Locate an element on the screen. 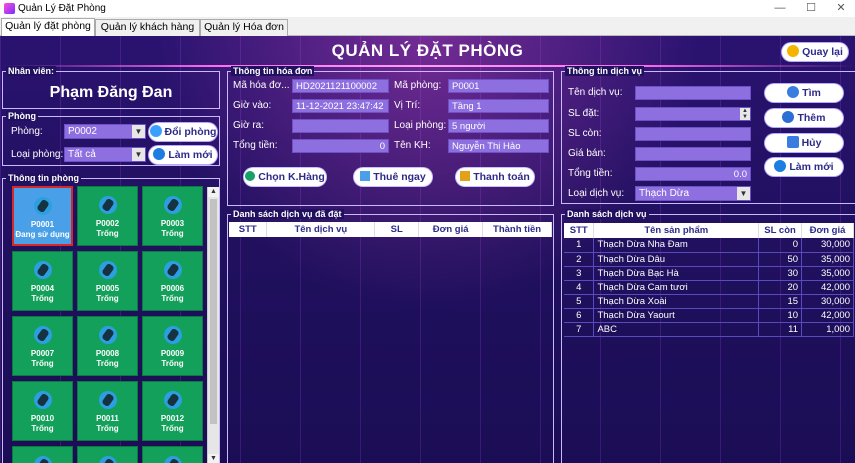  tab-customers: Quản lý khách hàng is located at coordinates (147, 27).